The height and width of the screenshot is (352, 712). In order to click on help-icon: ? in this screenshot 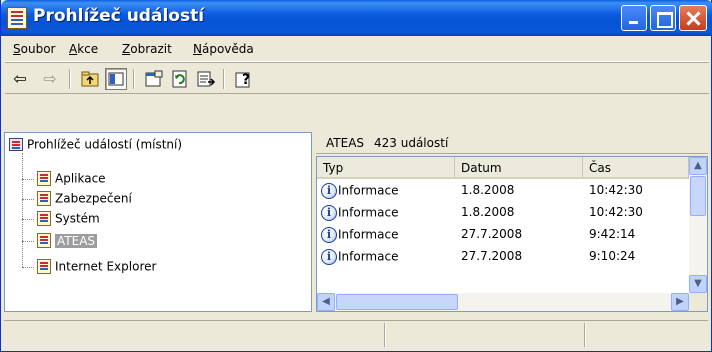, I will do `click(244, 79)`.